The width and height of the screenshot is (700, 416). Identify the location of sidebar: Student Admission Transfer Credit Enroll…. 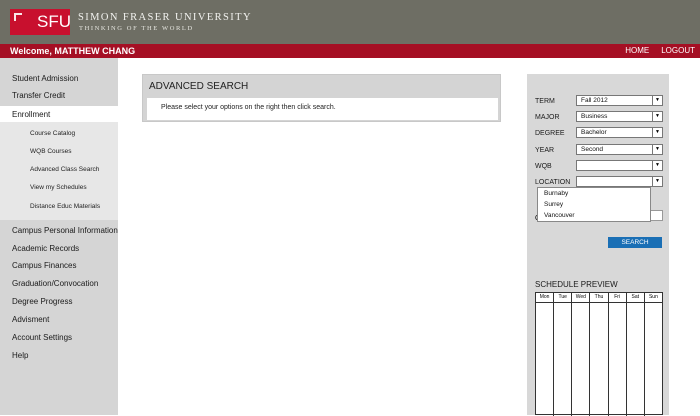
(59, 236).